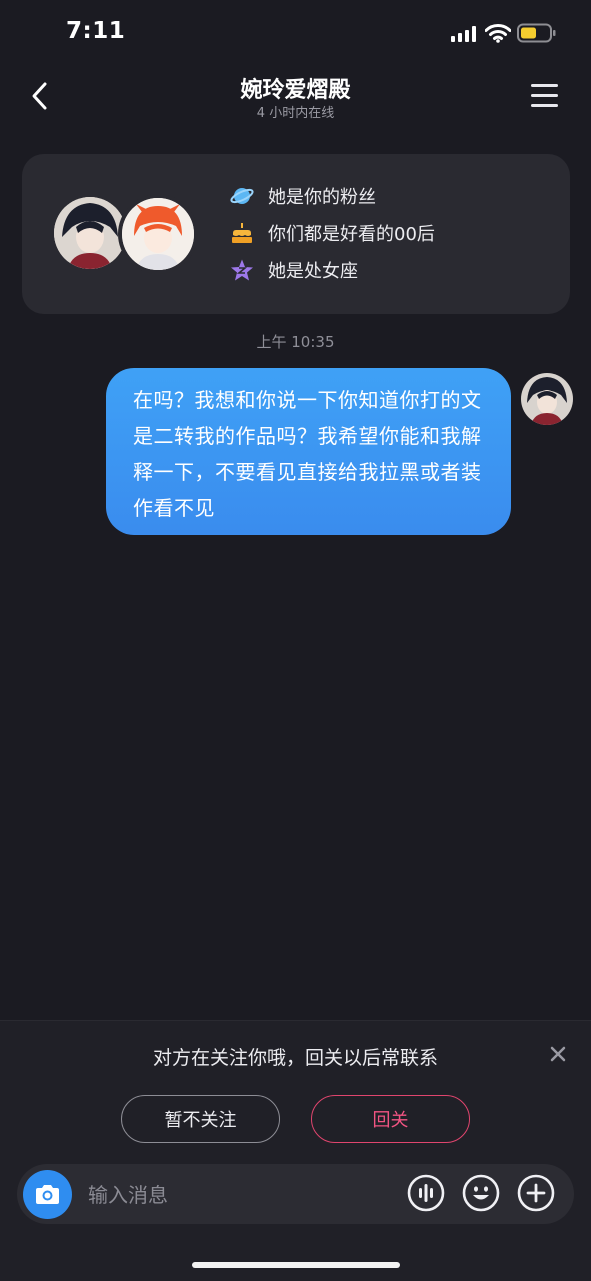 This screenshot has width=591, height=1281. What do you see at coordinates (464, 34) in the screenshot?
I see `signal-icon` at bounding box center [464, 34].